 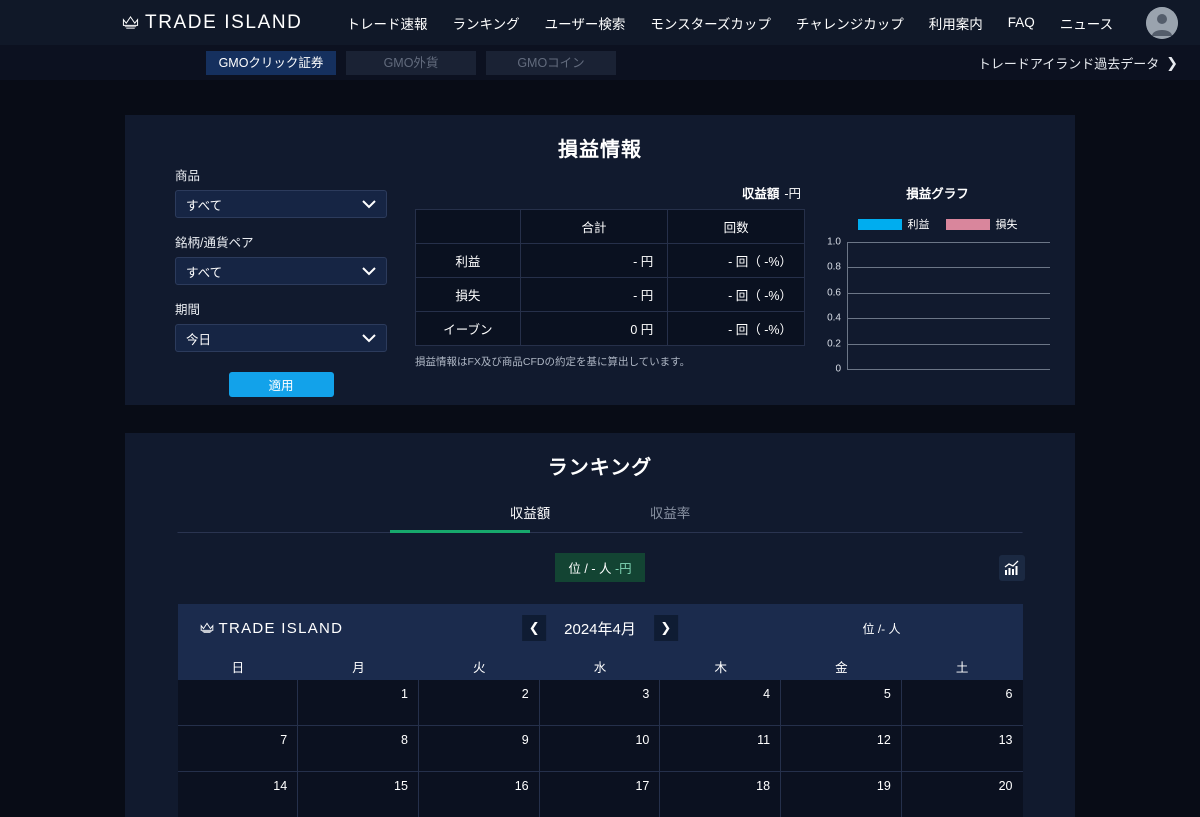 What do you see at coordinates (594, 294) in the screenshot?
I see `cell-loss-total: - 円` at bounding box center [594, 294].